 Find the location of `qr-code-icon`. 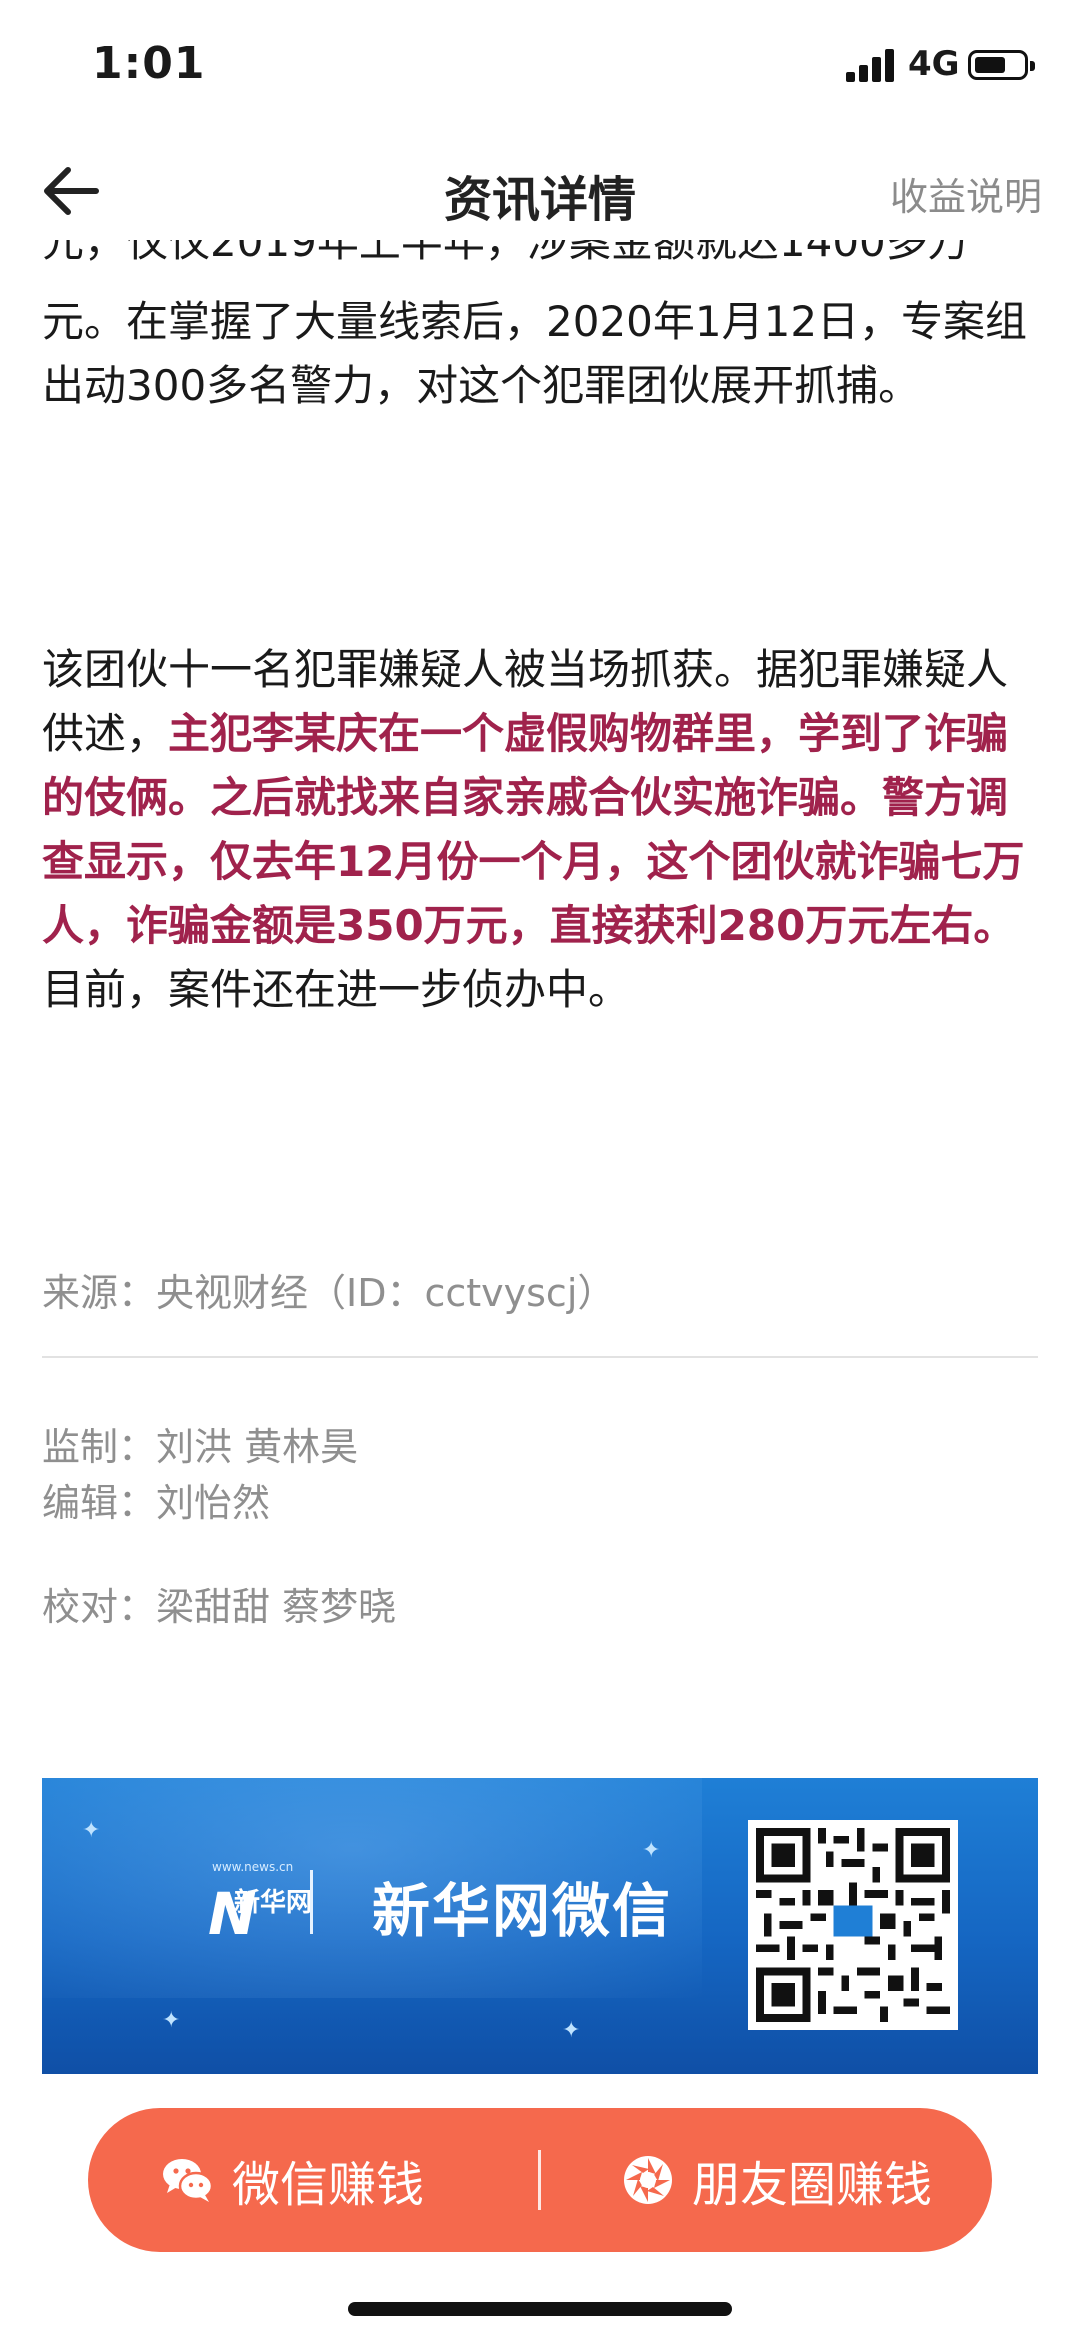

qr-code-icon is located at coordinates (853, 1925).